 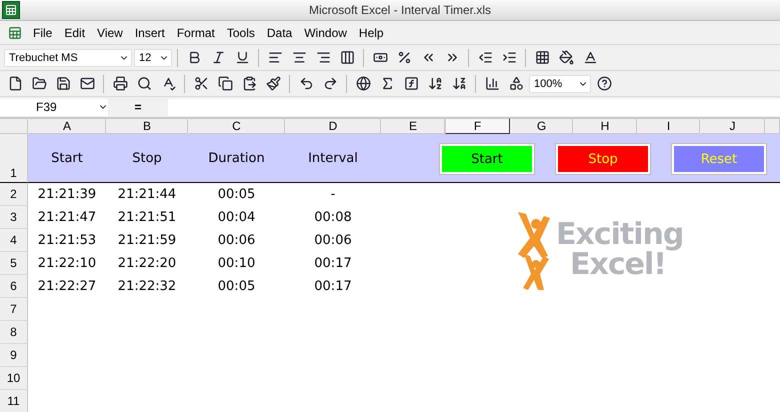 What do you see at coordinates (474, 107) in the screenshot?
I see `formula-input` at bounding box center [474, 107].